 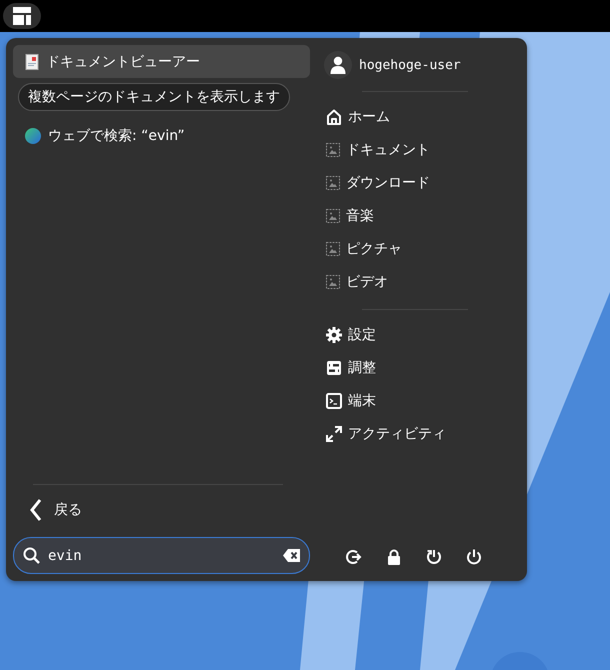 What do you see at coordinates (410, 65) in the screenshot?
I see `user-name: hogehoge-user` at bounding box center [410, 65].